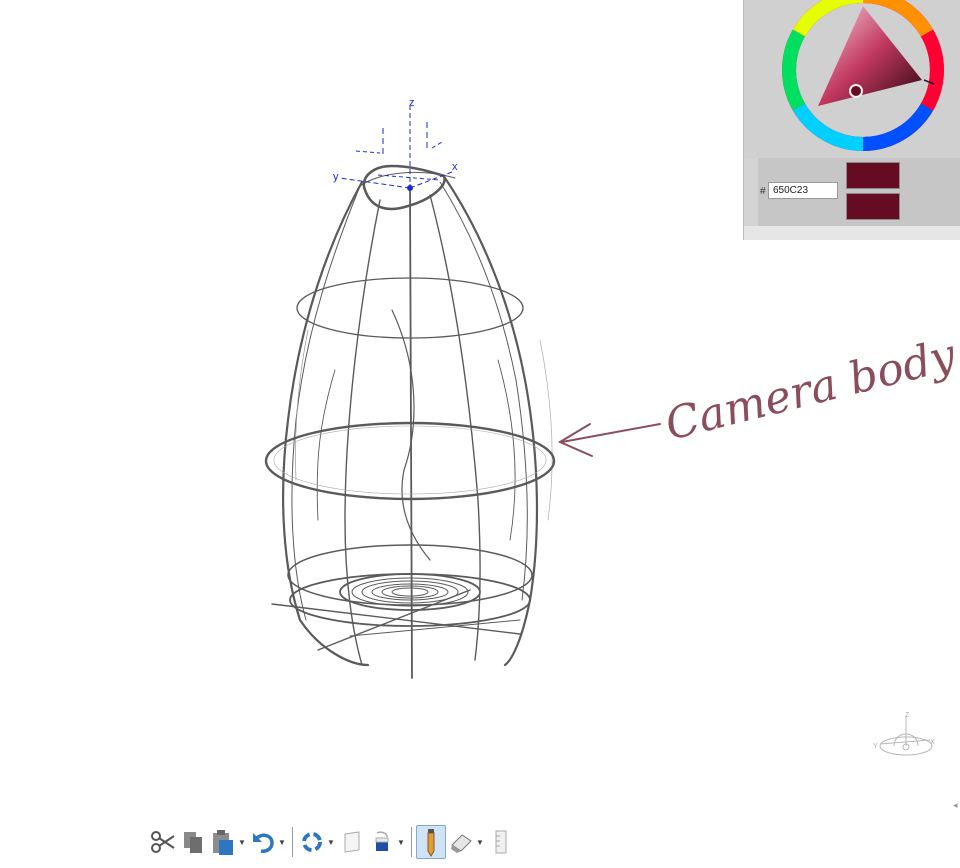 This screenshot has width=960, height=868. I want to click on rotate-view-button: ▼, so click(317, 842).